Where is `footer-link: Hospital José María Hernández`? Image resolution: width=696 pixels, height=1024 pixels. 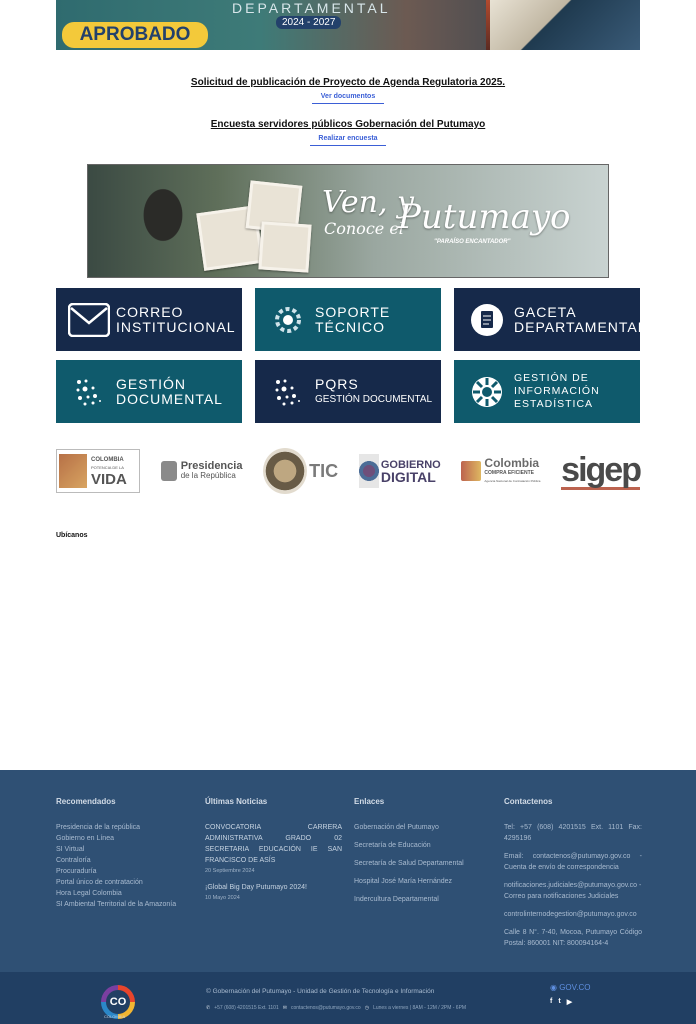 footer-link: Hospital José María Hernández is located at coordinates (424, 881).